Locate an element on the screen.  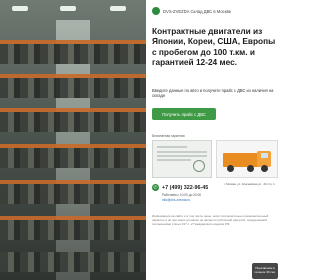
phone-number: +7 (499) 322-96-45 is located at coordinates (185, 188).